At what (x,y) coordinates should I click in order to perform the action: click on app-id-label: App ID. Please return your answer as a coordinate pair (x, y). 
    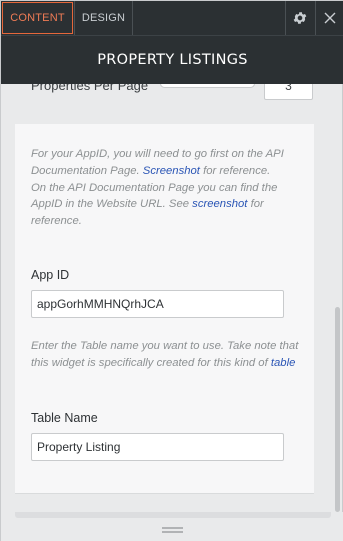
    Looking at the image, I should click on (50, 275).